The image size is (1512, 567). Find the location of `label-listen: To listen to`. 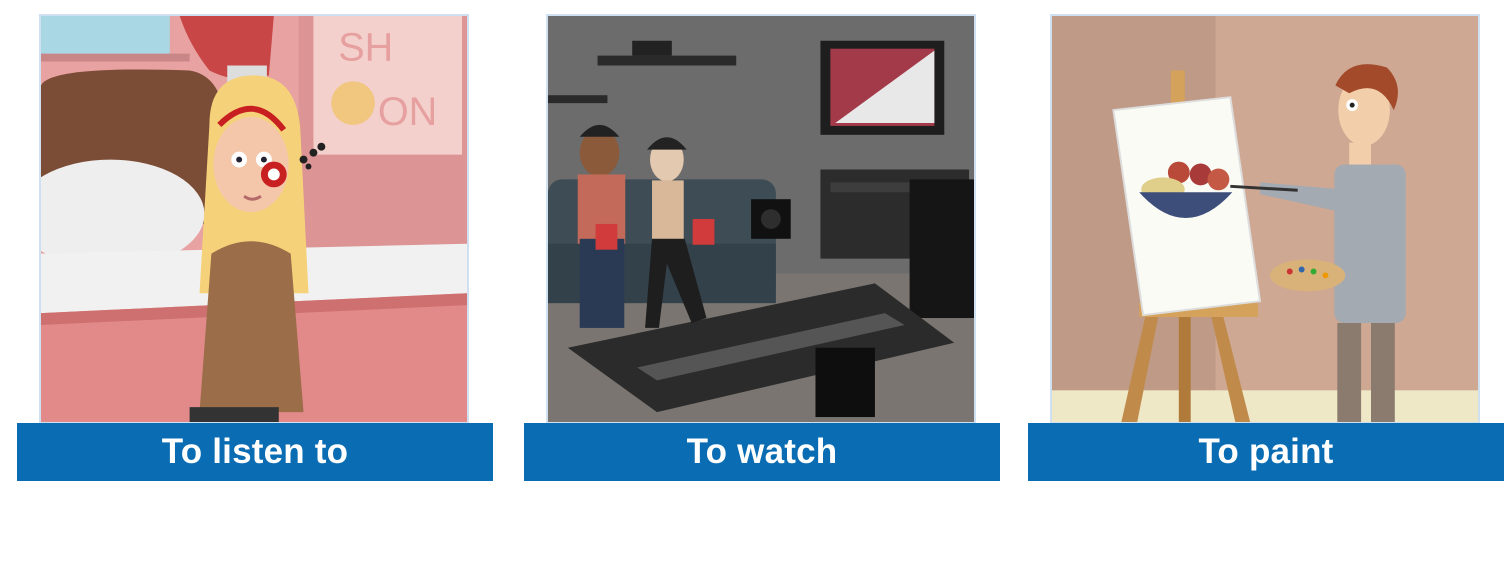

label-listen: To listen to is located at coordinates (255, 452).